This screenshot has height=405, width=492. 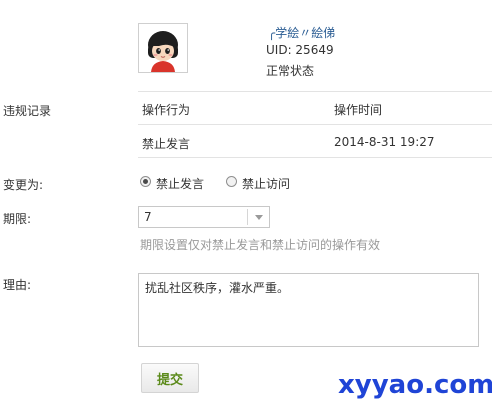 What do you see at coordinates (166, 144) in the screenshot?
I see `violation-action-cell: 禁止发言` at bounding box center [166, 144].